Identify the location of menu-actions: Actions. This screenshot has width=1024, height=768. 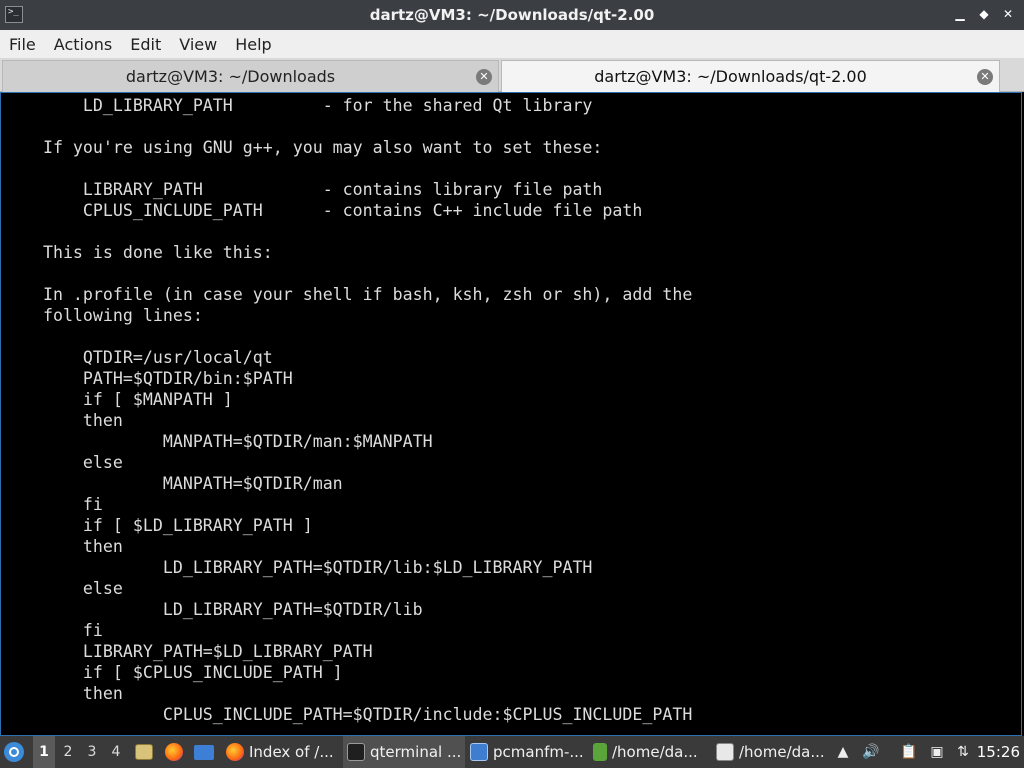
(83, 44).